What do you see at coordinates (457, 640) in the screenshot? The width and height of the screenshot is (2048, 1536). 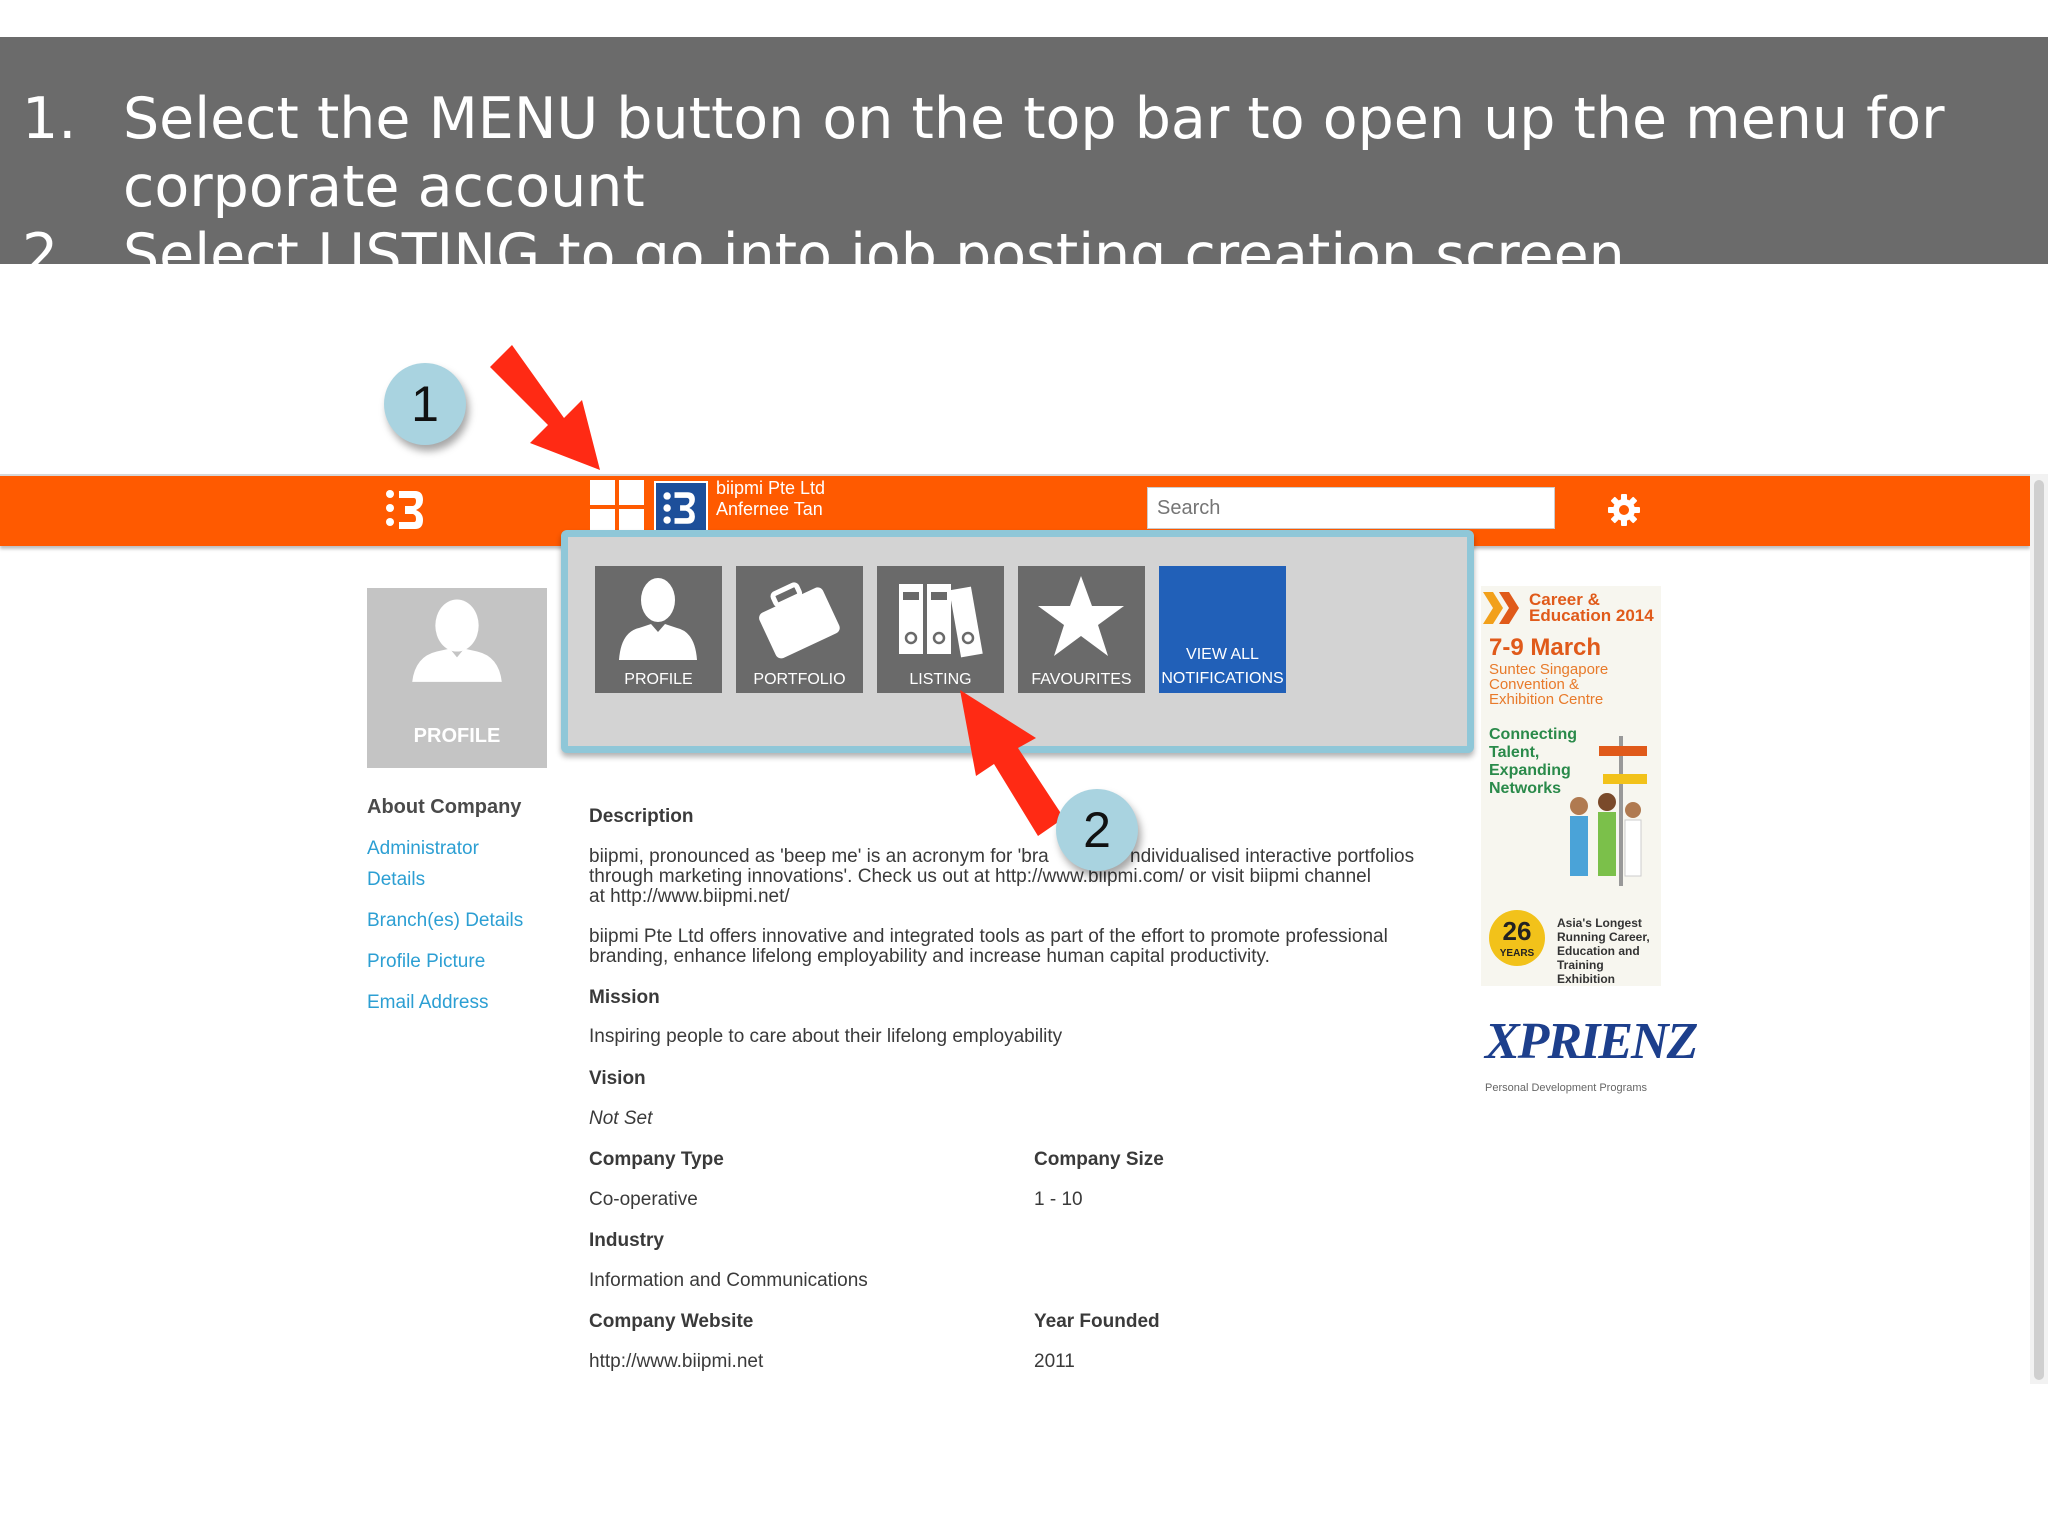 I see `person-silhouette-icon` at bounding box center [457, 640].